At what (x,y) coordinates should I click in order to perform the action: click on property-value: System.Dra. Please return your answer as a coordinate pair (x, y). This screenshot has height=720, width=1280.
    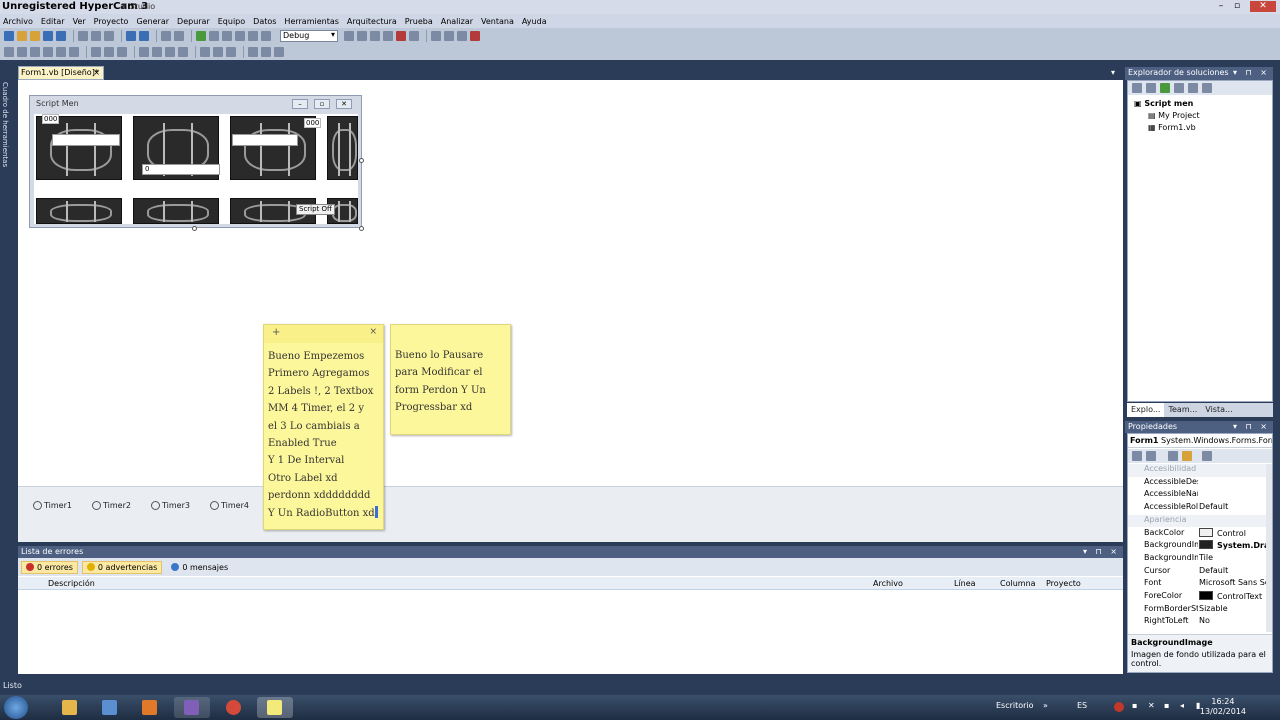
    Looking at the image, I should click on (1232, 545).